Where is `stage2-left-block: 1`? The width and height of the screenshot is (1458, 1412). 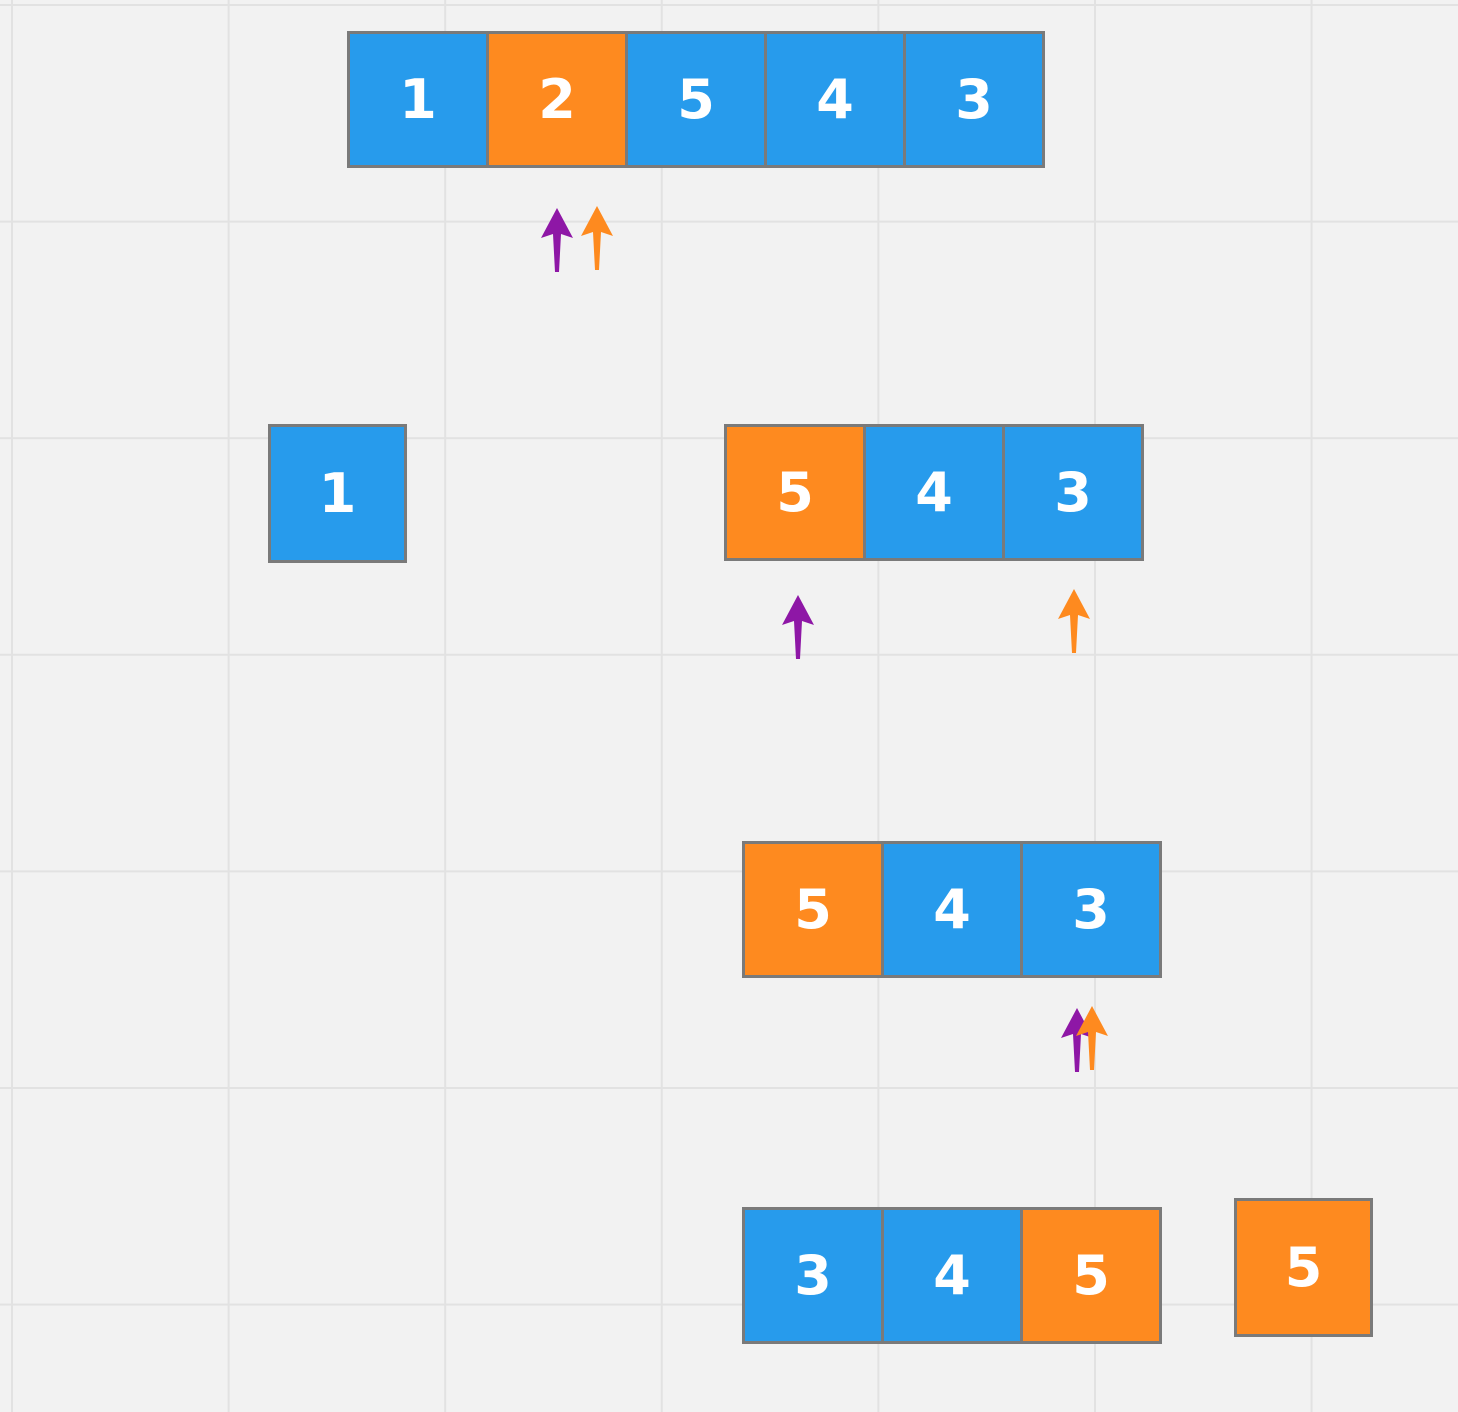
stage2-left-block: 1 is located at coordinates (337, 493).